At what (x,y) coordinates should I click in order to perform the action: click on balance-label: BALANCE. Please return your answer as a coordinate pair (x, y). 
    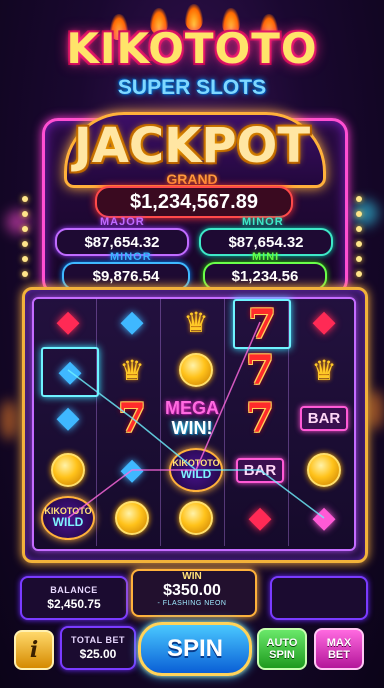
    Looking at the image, I should click on (74, 590).